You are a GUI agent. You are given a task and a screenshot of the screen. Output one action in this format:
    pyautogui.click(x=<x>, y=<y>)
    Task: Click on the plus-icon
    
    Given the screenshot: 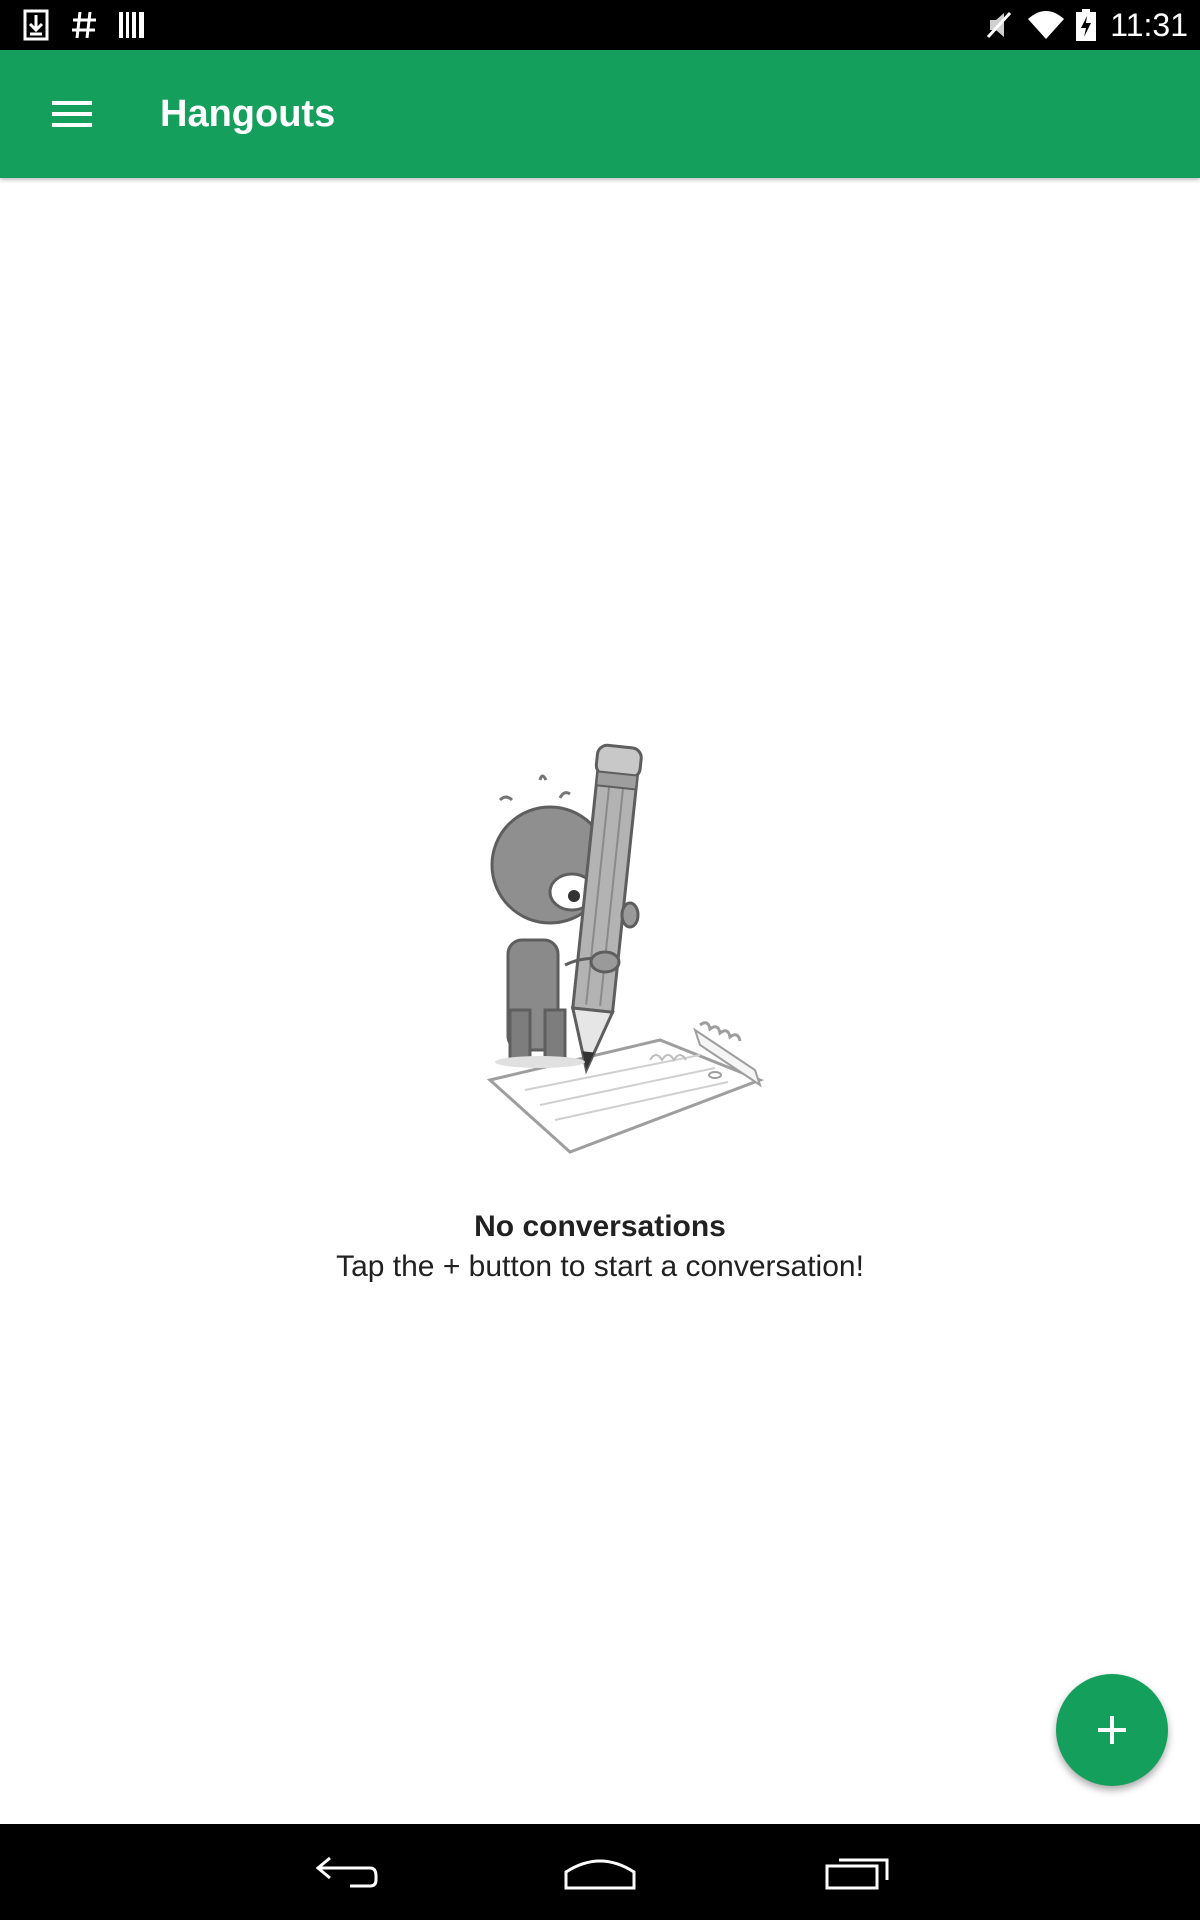 What is the action you would take?
    pyautogui.click(x=1112, y=1730)
    